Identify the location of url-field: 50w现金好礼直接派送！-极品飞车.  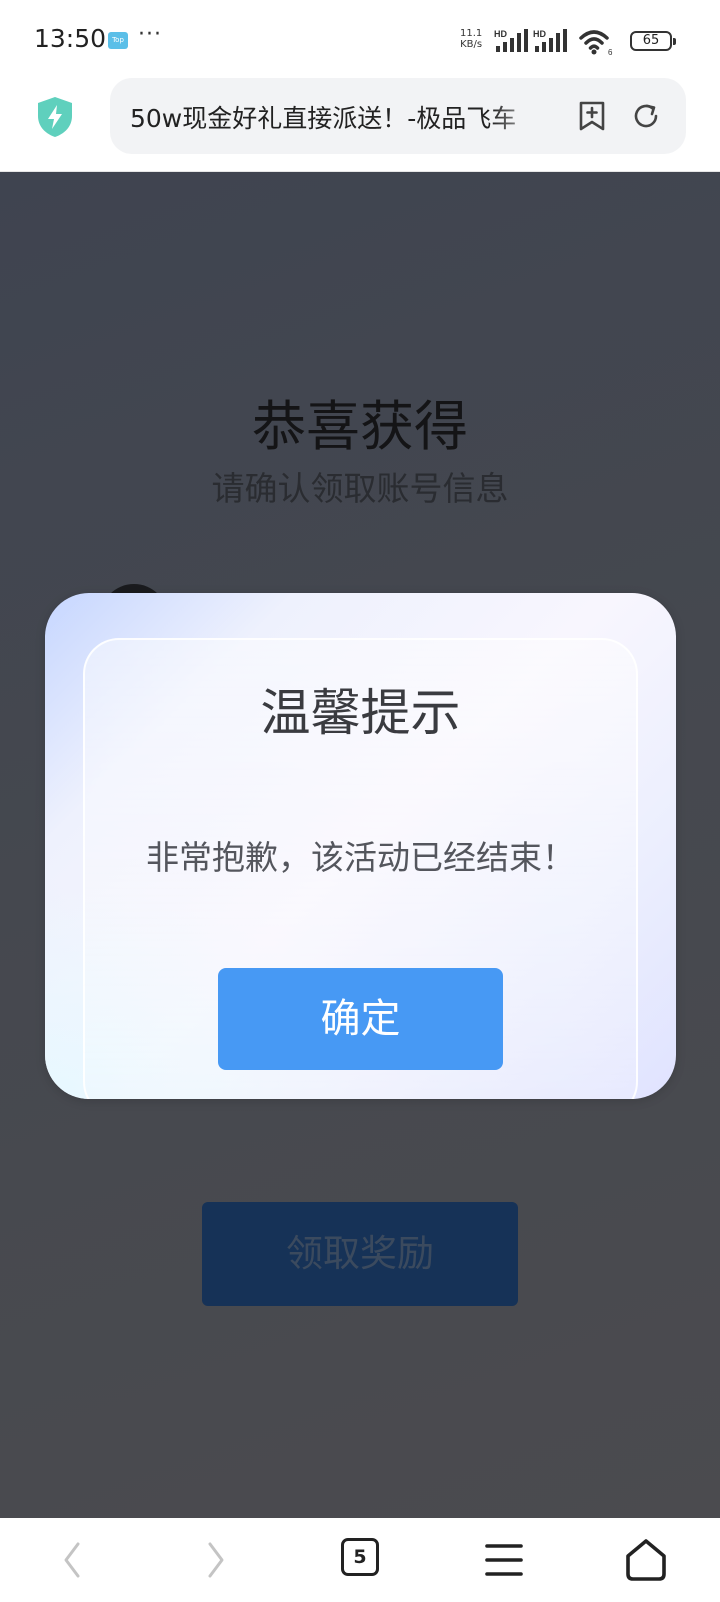
(398, 116).